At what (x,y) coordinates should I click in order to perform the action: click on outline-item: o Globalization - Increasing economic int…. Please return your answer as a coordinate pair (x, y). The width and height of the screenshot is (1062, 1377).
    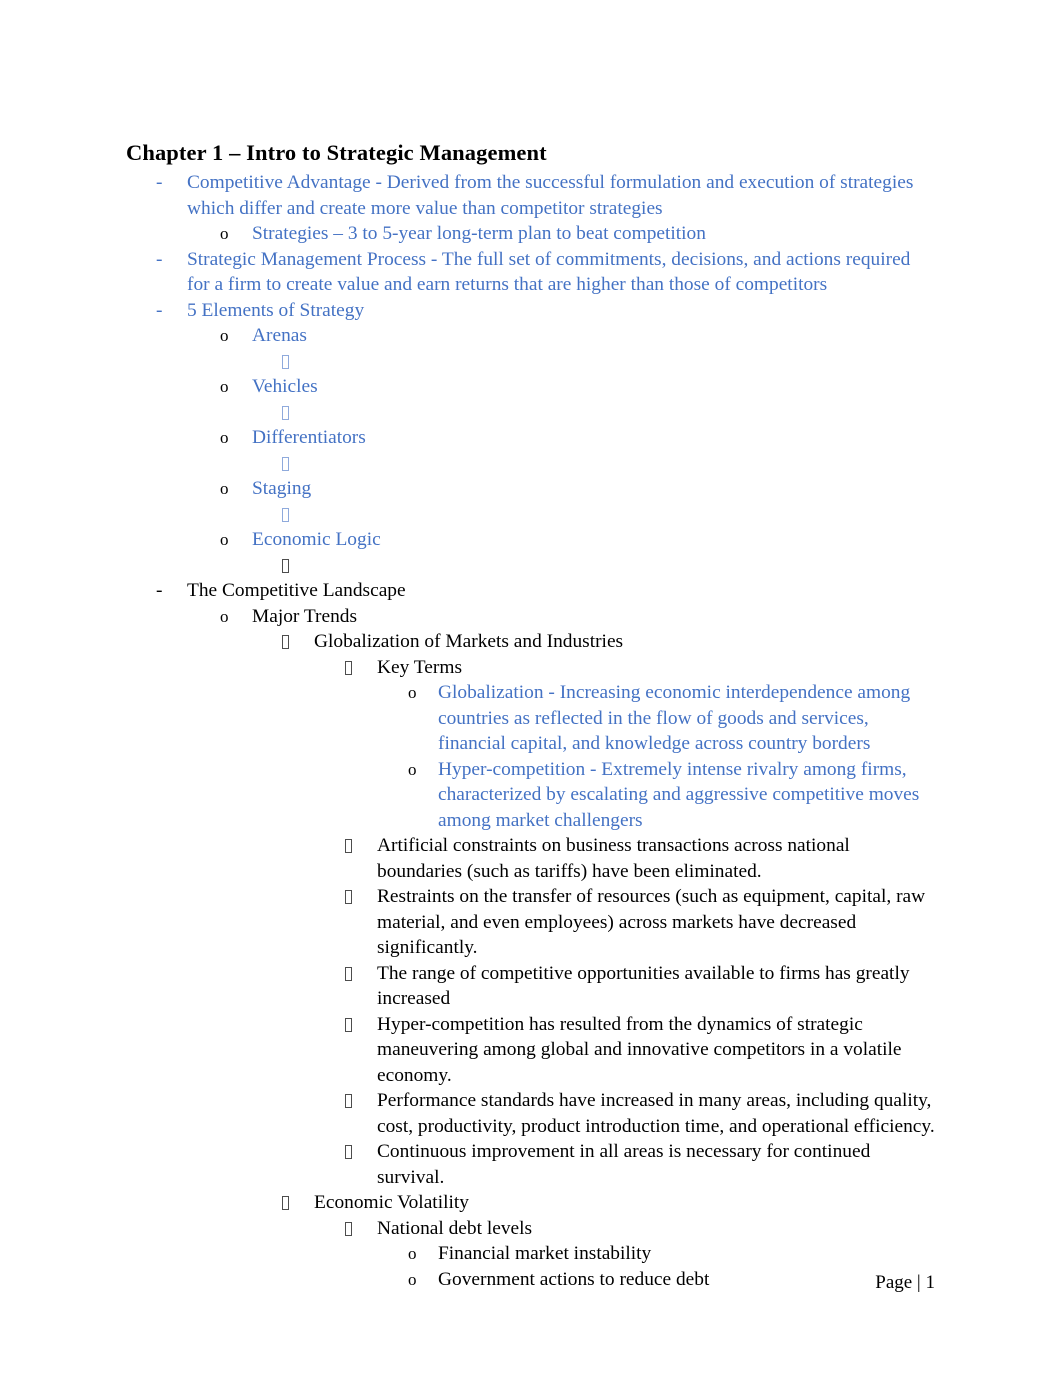
    Looking at the image, I should click on (531, 718).